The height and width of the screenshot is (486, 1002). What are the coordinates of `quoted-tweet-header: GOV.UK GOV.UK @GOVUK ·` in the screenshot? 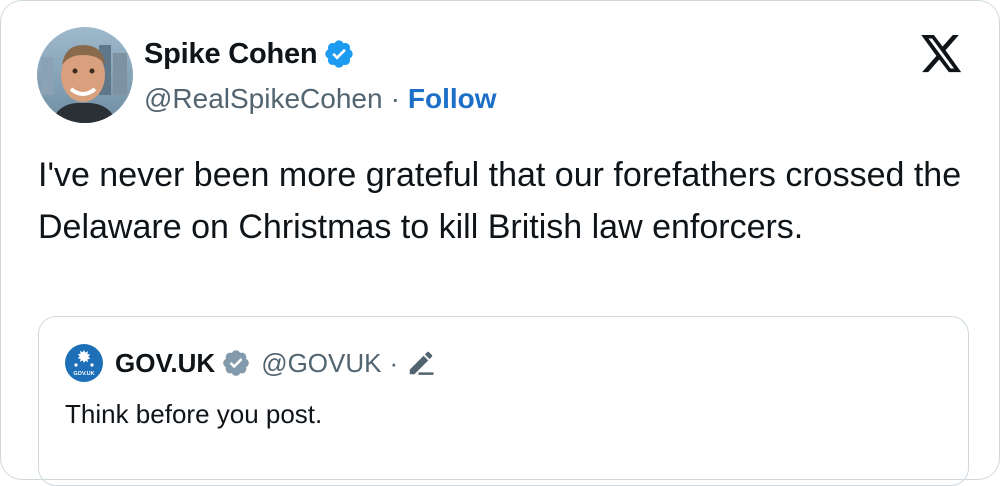 It's located at (250, 363).